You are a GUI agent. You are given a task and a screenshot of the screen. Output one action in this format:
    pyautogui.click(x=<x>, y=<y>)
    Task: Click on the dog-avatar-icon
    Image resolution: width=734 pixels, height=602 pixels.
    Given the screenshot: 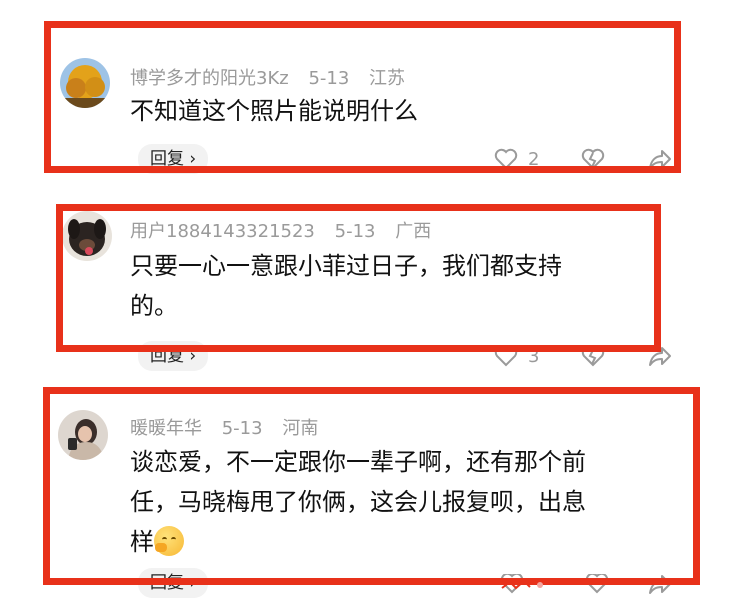 What is the action you would take?
    pyautogui.click(x=87, y=236)
    